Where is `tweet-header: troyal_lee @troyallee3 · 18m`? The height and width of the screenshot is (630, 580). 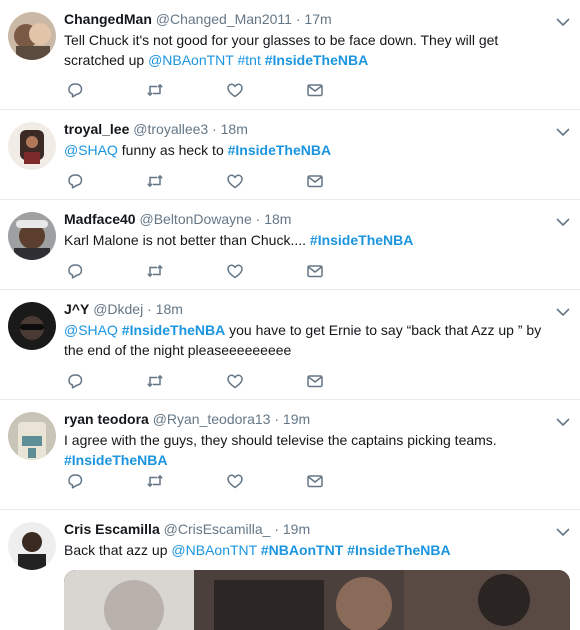 tweet-header: troyal_lee @troyallee3 · 18m is located at coordinates (307, 129).